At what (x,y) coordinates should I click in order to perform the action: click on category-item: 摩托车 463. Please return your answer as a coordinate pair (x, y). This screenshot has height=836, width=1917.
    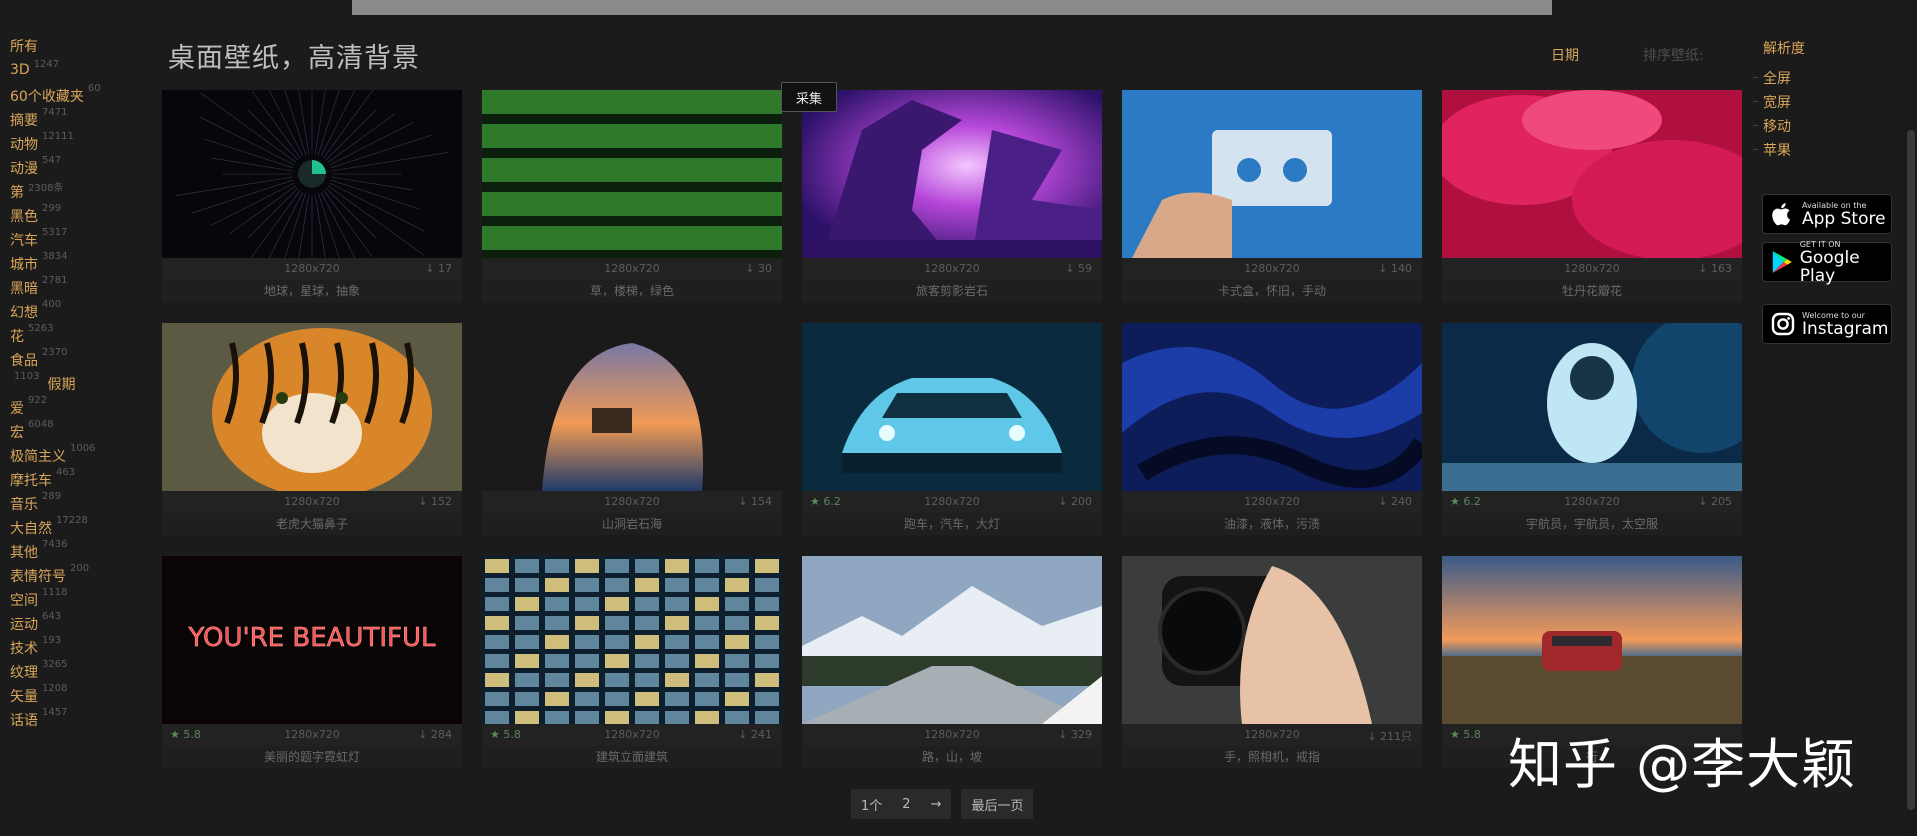
    Looking at the image, I should click on (85, 480).